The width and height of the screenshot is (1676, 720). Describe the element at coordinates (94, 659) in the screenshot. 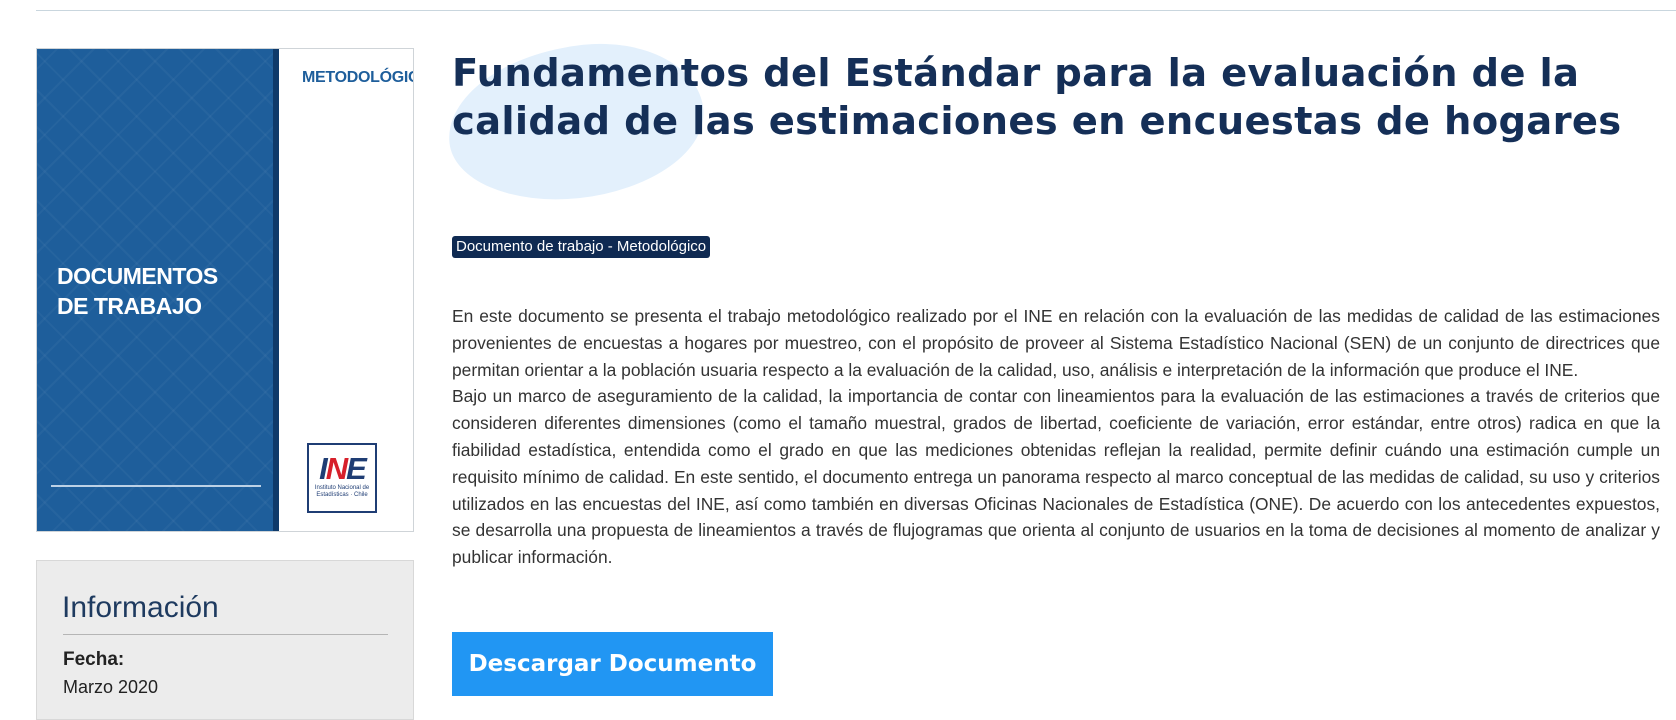

I see `date-label: Fecha:` at that location.